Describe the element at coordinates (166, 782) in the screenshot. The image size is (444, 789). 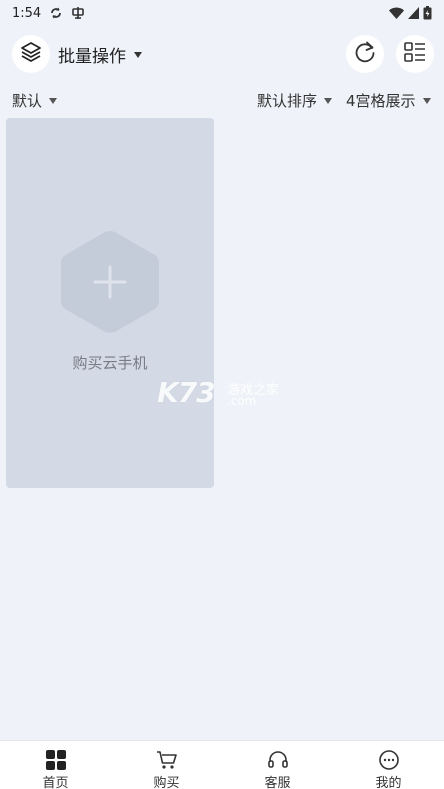
I see `tab-buy-label: 购买` at that location.